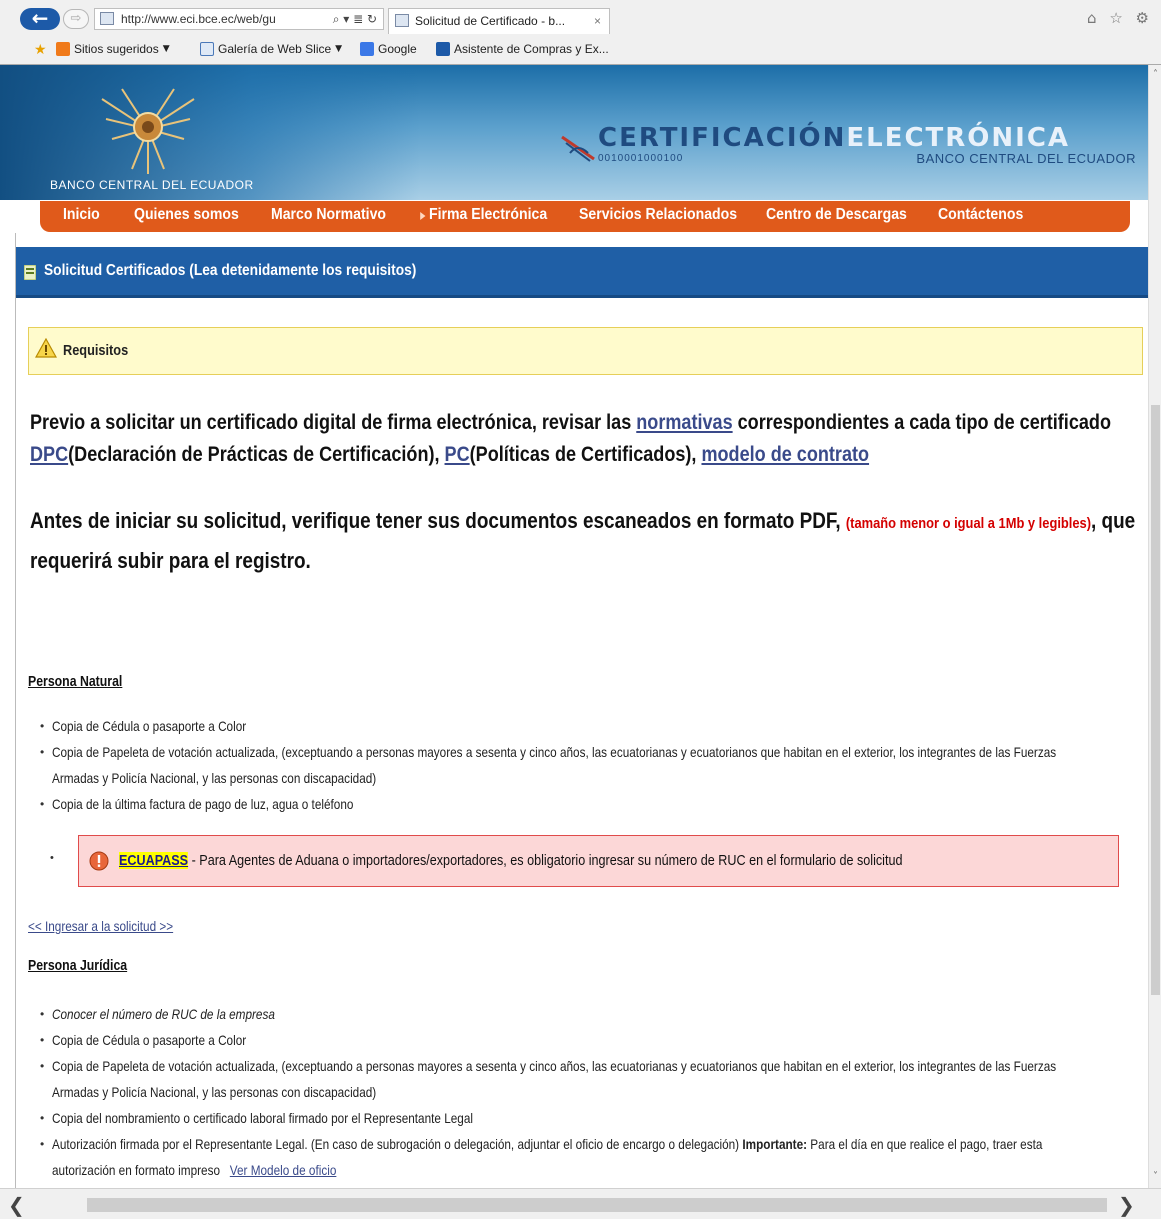  I want to click on fav-web-slice-gallery: Galería de Web Slice ▼, so click(271, 49).